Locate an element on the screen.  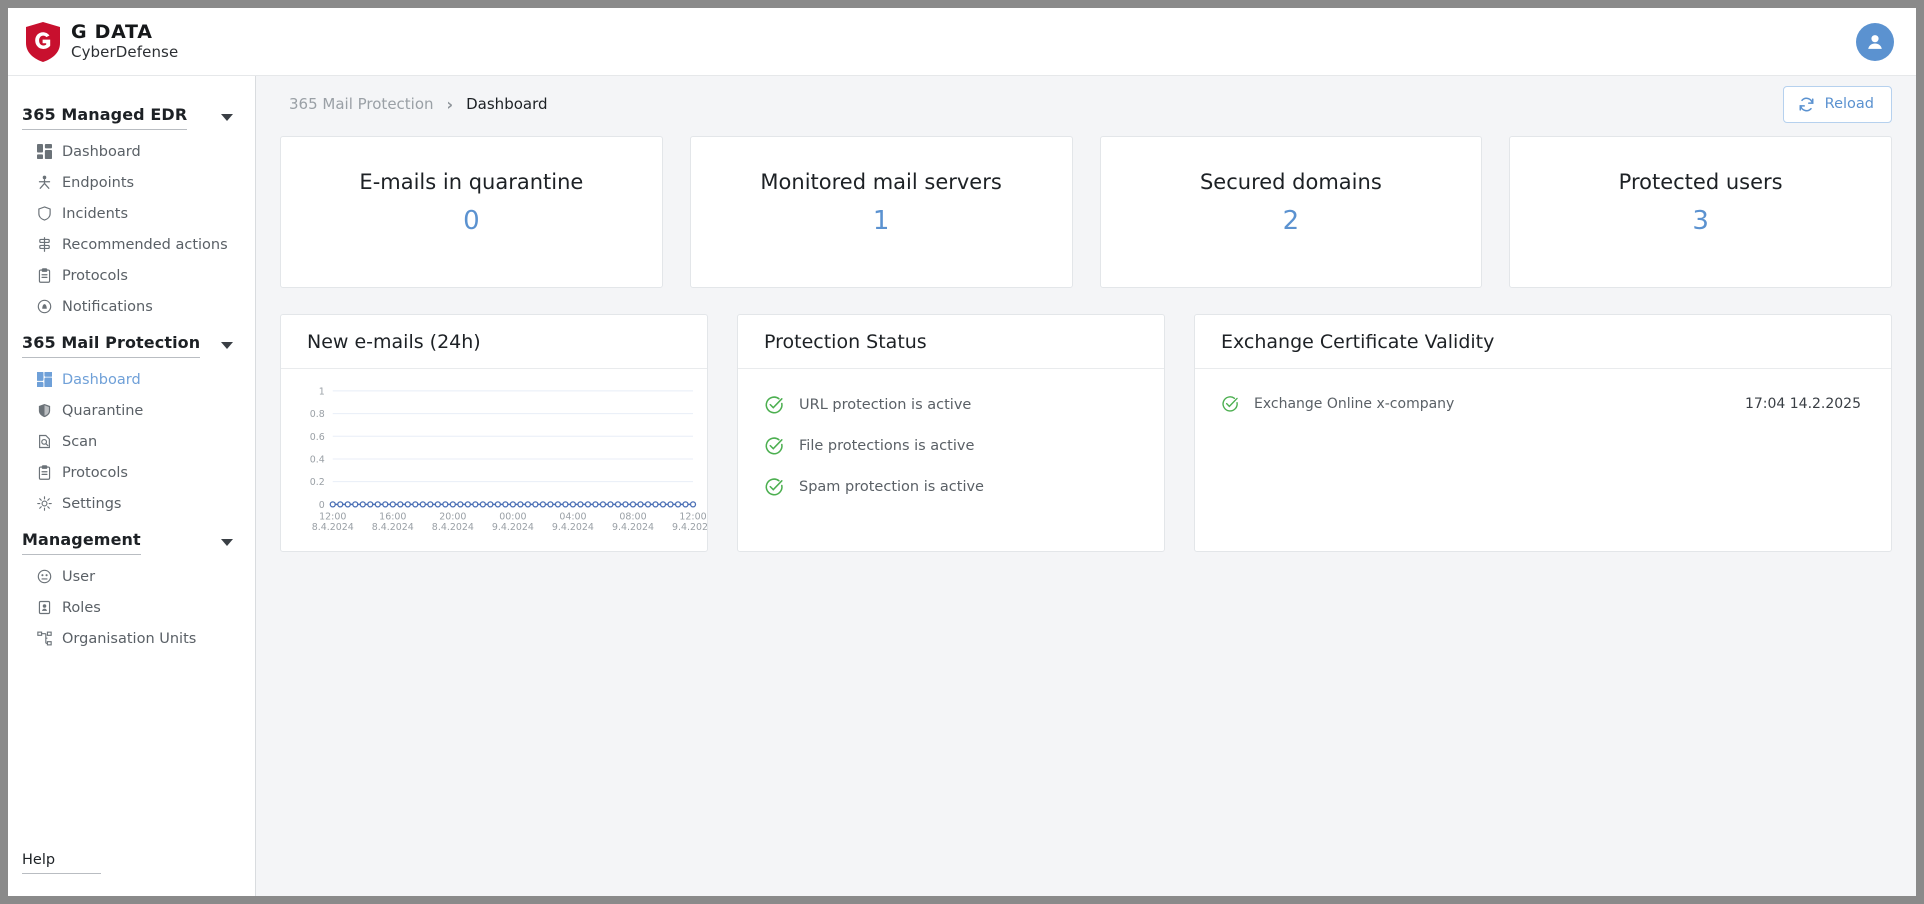
sidebar-group-managed-edr: 365 Managed EDR is located at coordinates (131, 115).